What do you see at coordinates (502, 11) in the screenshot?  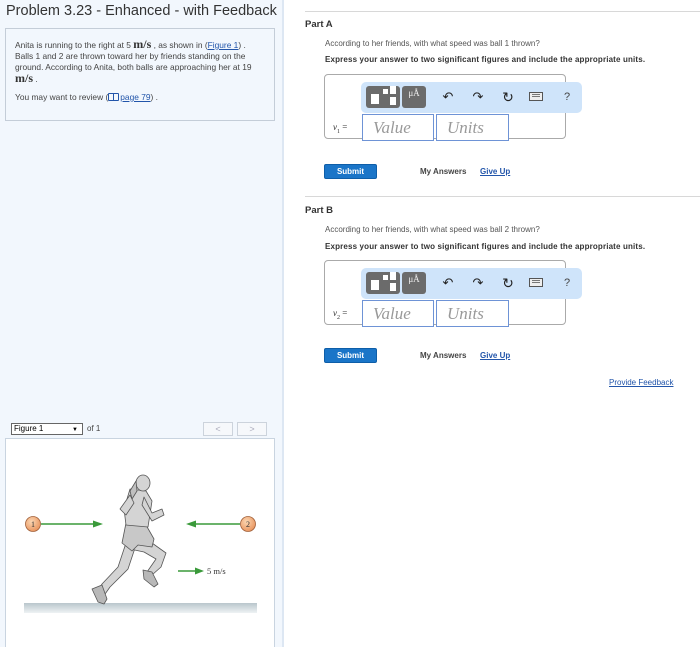 I see `part-a-divider` at bounding box center [502, 11].